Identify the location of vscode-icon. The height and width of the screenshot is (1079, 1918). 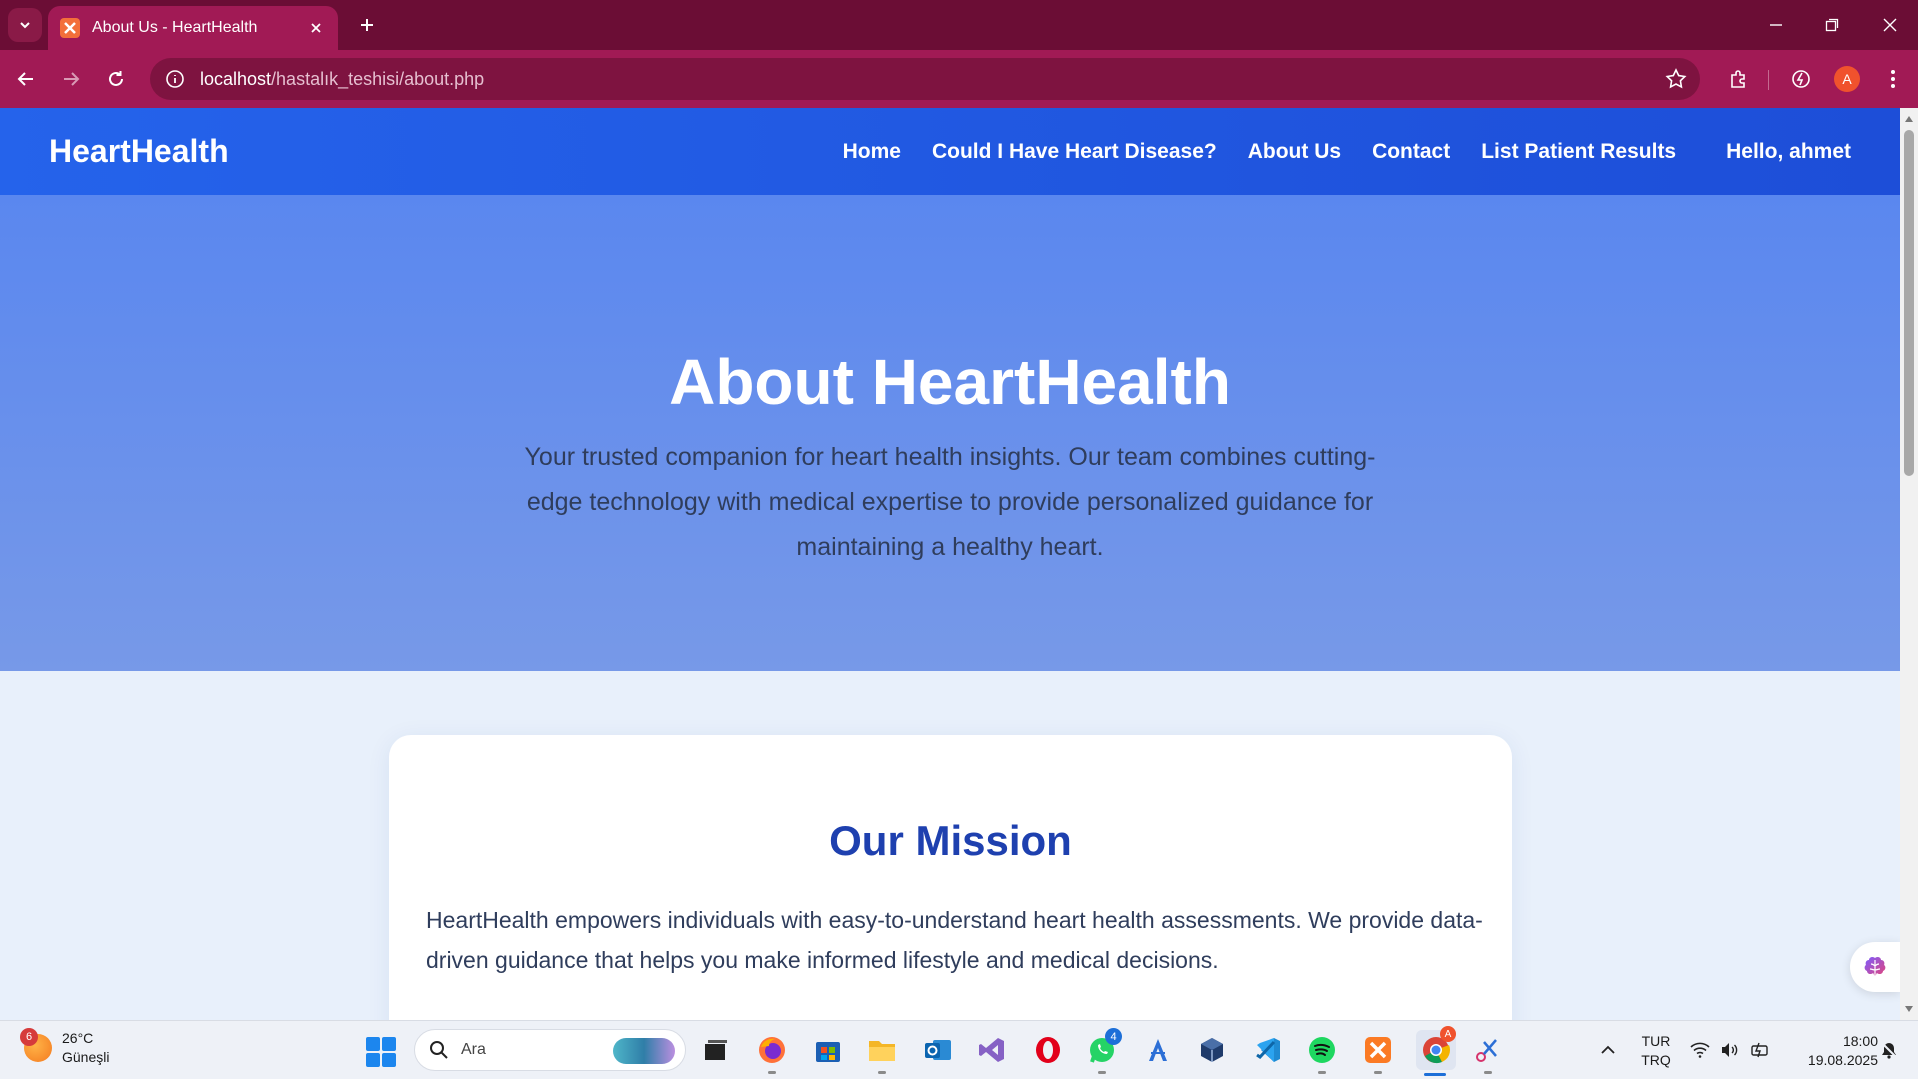
(1268, 1050).